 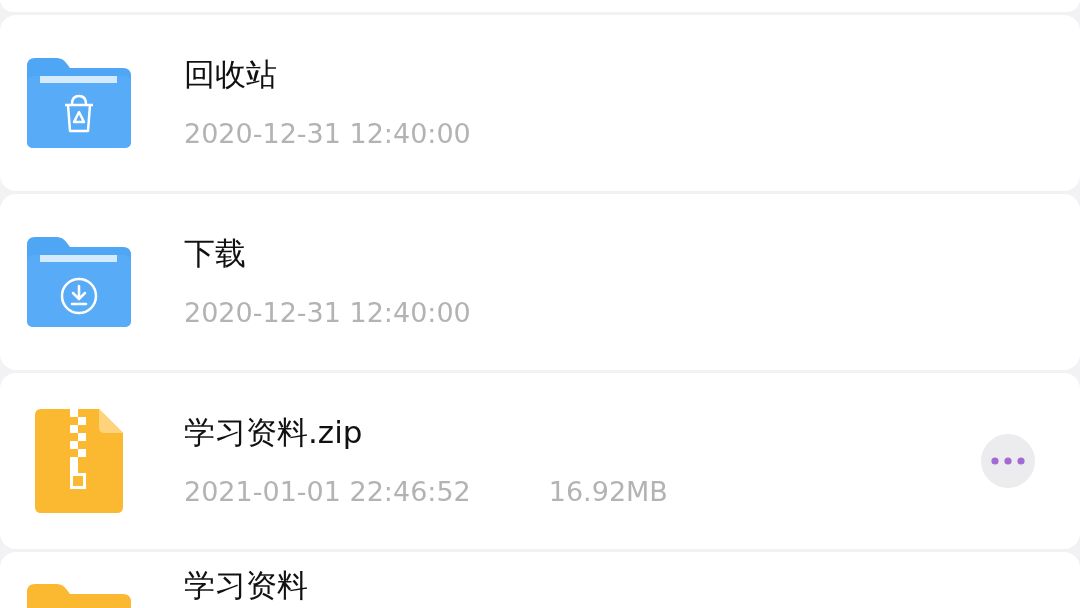 What do you see at coordinates (1008, 461) in the screenshot?
I see `ellipsis-icon` at bounding box center [1008, 461].